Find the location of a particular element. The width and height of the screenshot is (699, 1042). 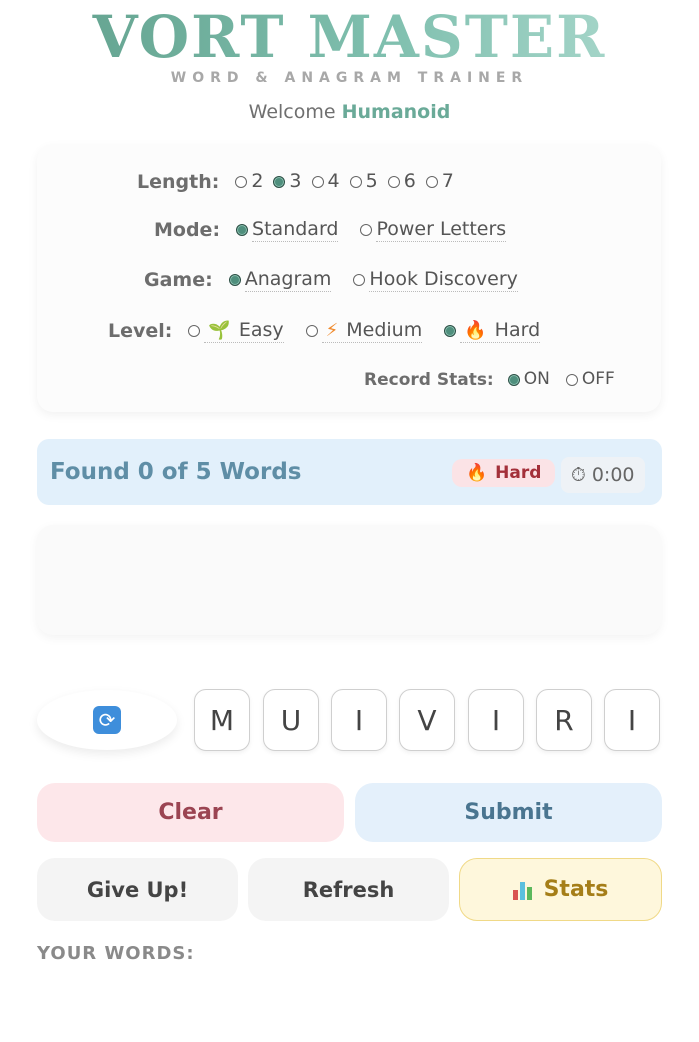

game-row: Game: Anagram Hook Discovery is located at coordinates (342, 280).